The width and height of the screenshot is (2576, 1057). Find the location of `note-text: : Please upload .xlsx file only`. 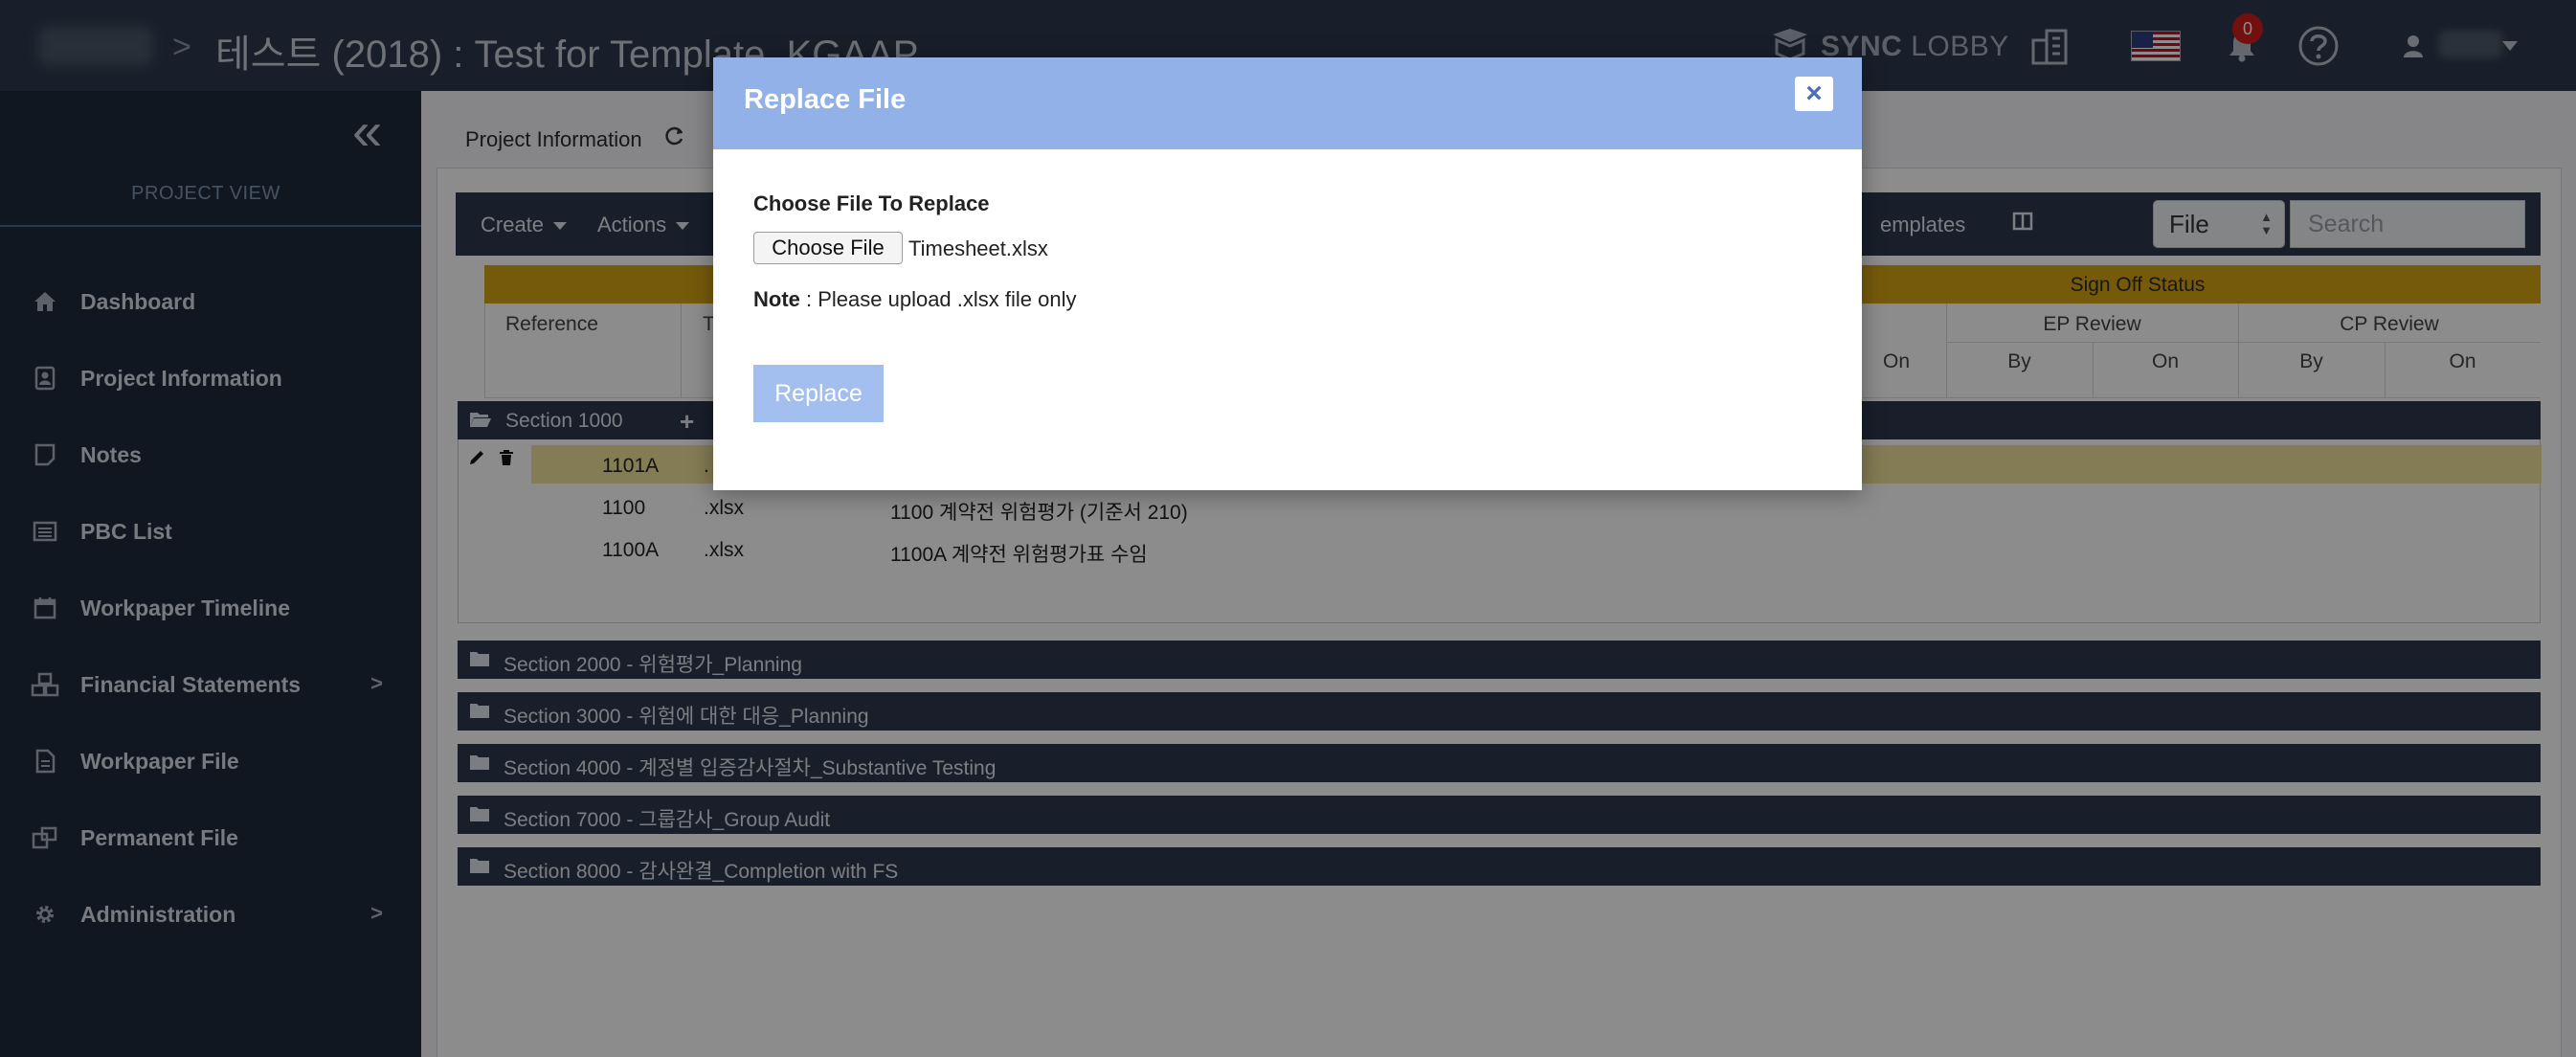

note-text: : Please upload .xlsx file only is located at coordinates (938, 299).